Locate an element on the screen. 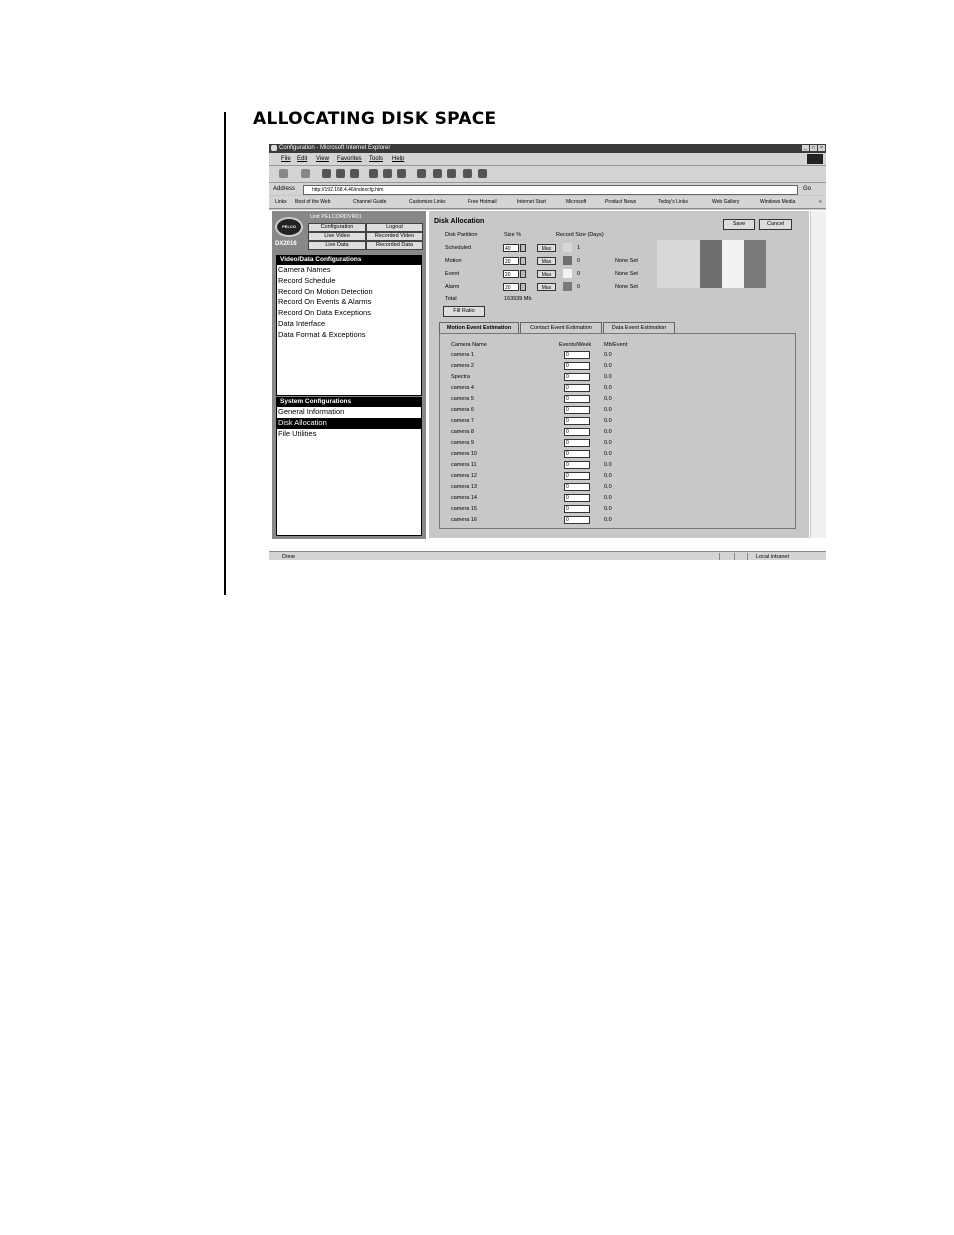  edit-icon is located at coordinates (451, 173).